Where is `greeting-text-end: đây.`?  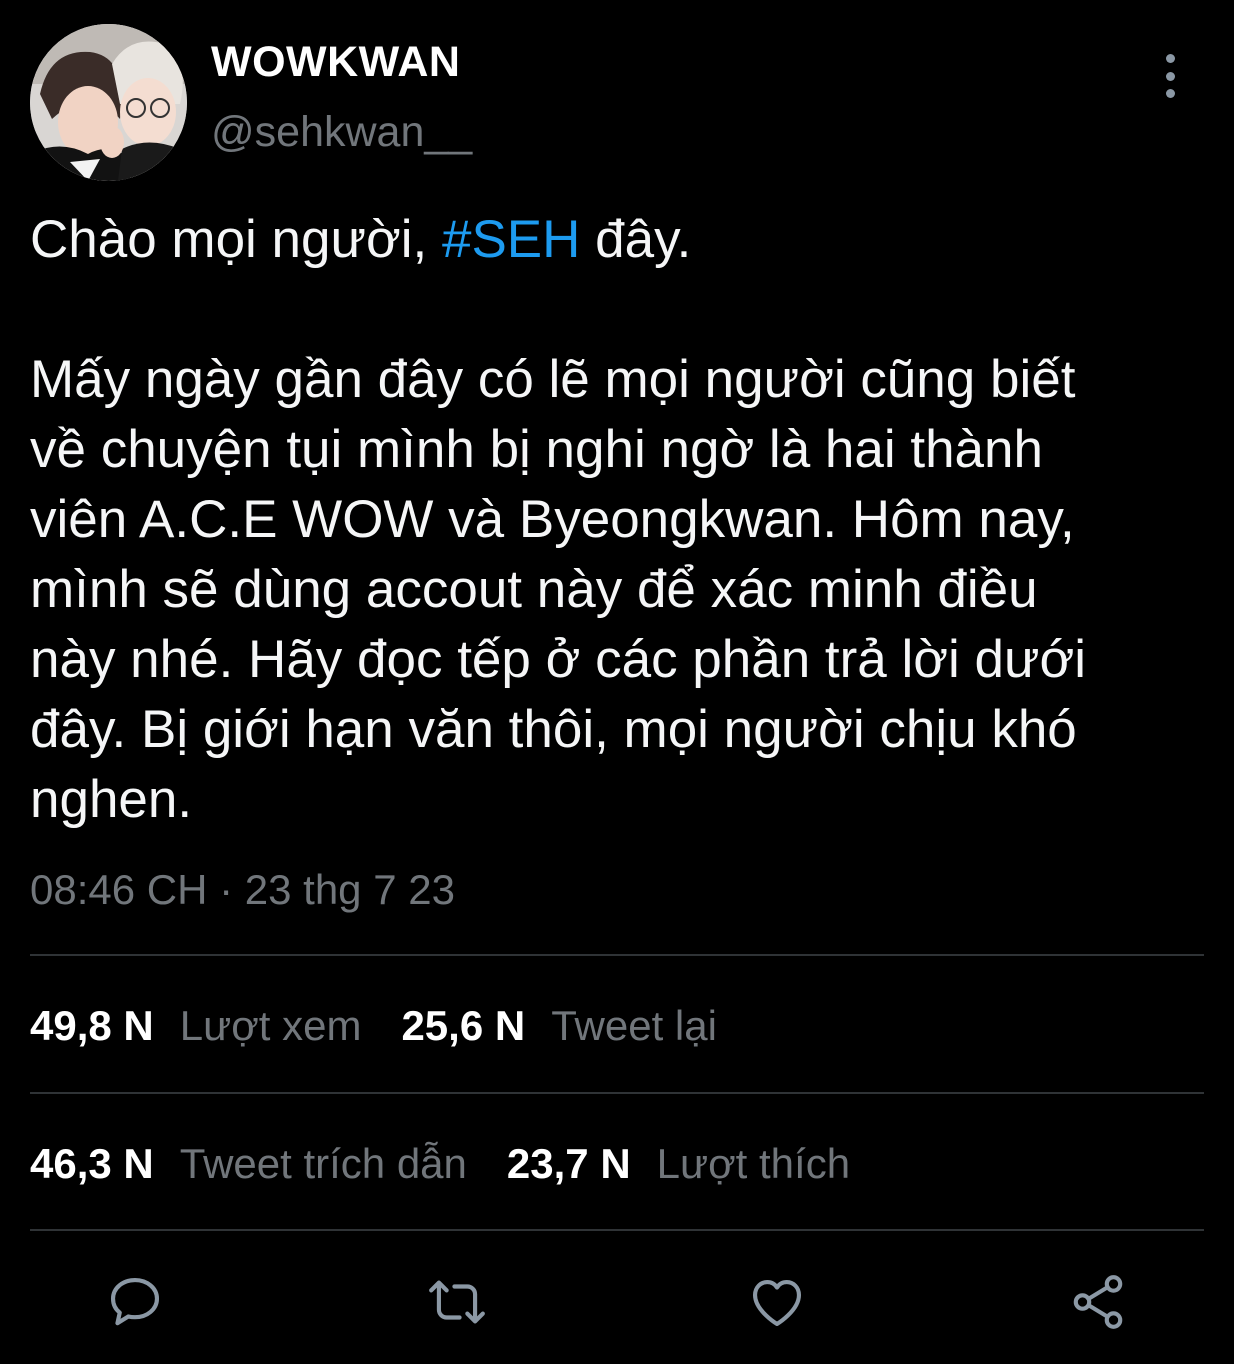
greeting-text-end: đây. is located at coordinates (636, 239).